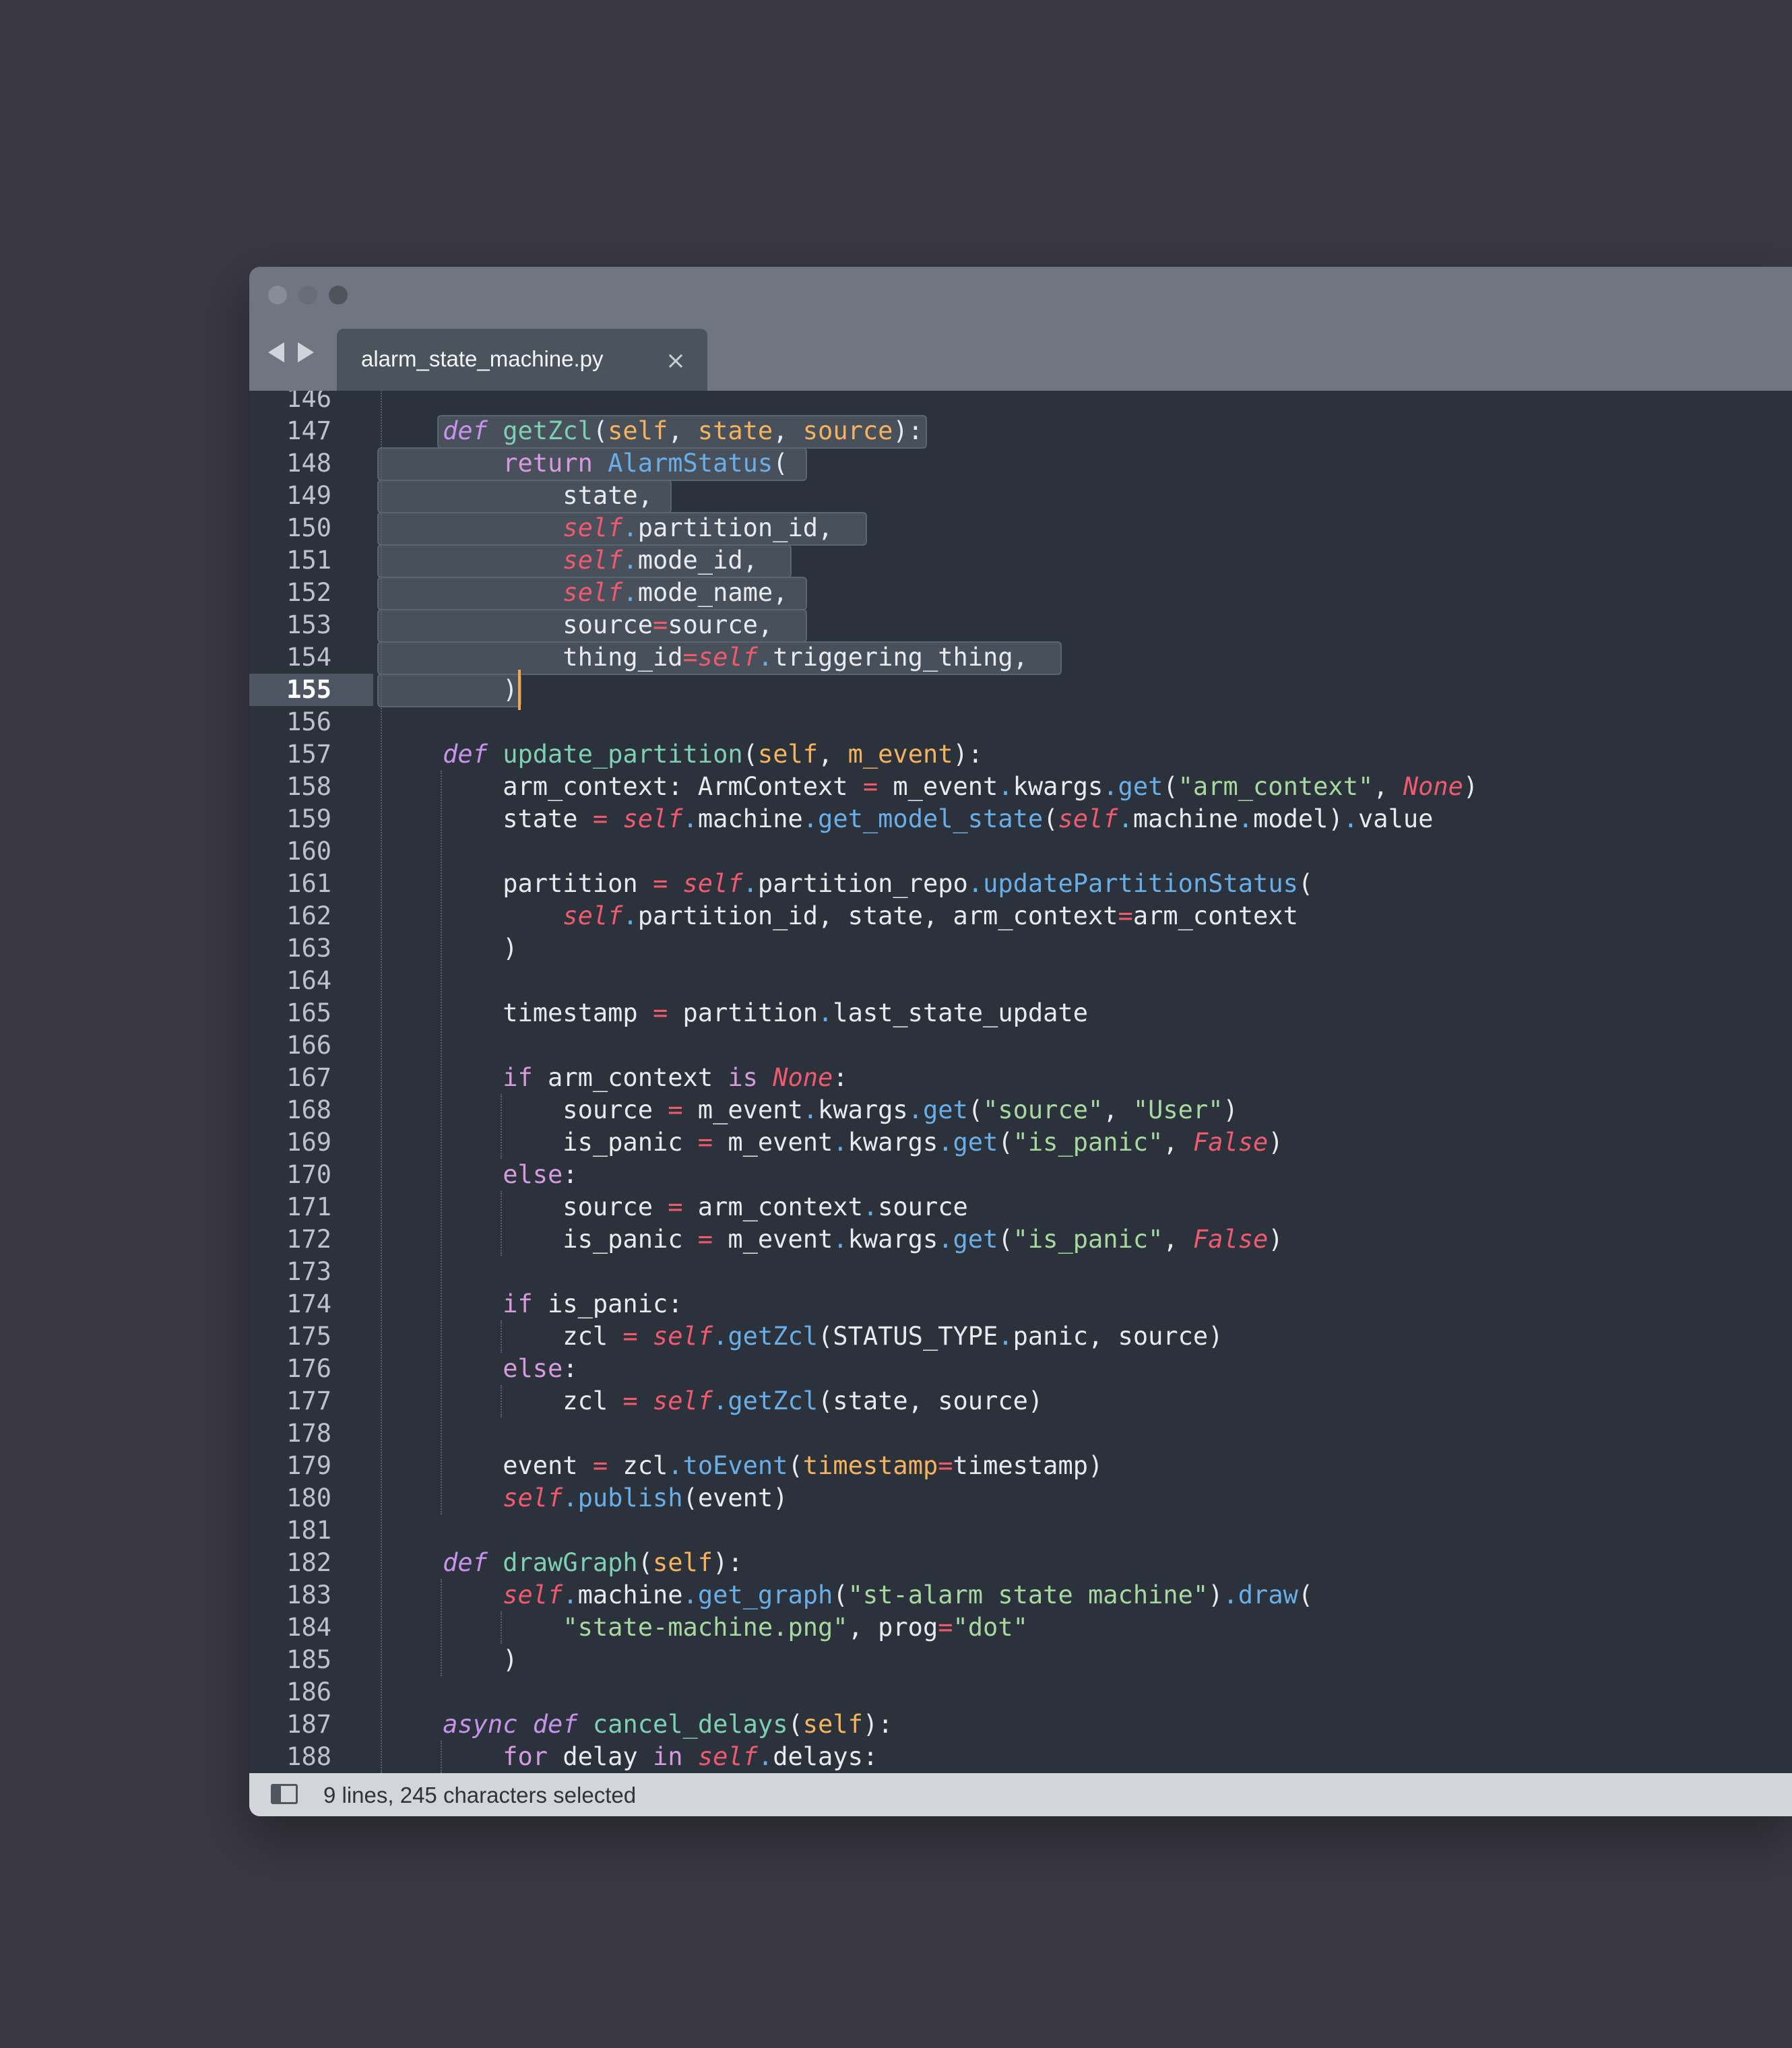  Describe the element at coordinates (519, 690) in the screenshot. I see `text-cursor` at that location.